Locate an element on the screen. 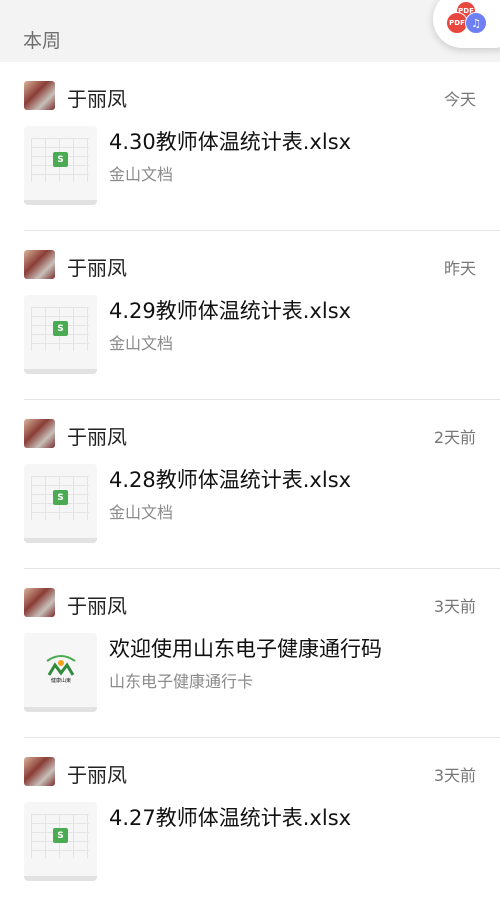 The height and width of the screenshot is (907, 500). svg-text: 健康山東 is located at coordinates (61, 680).